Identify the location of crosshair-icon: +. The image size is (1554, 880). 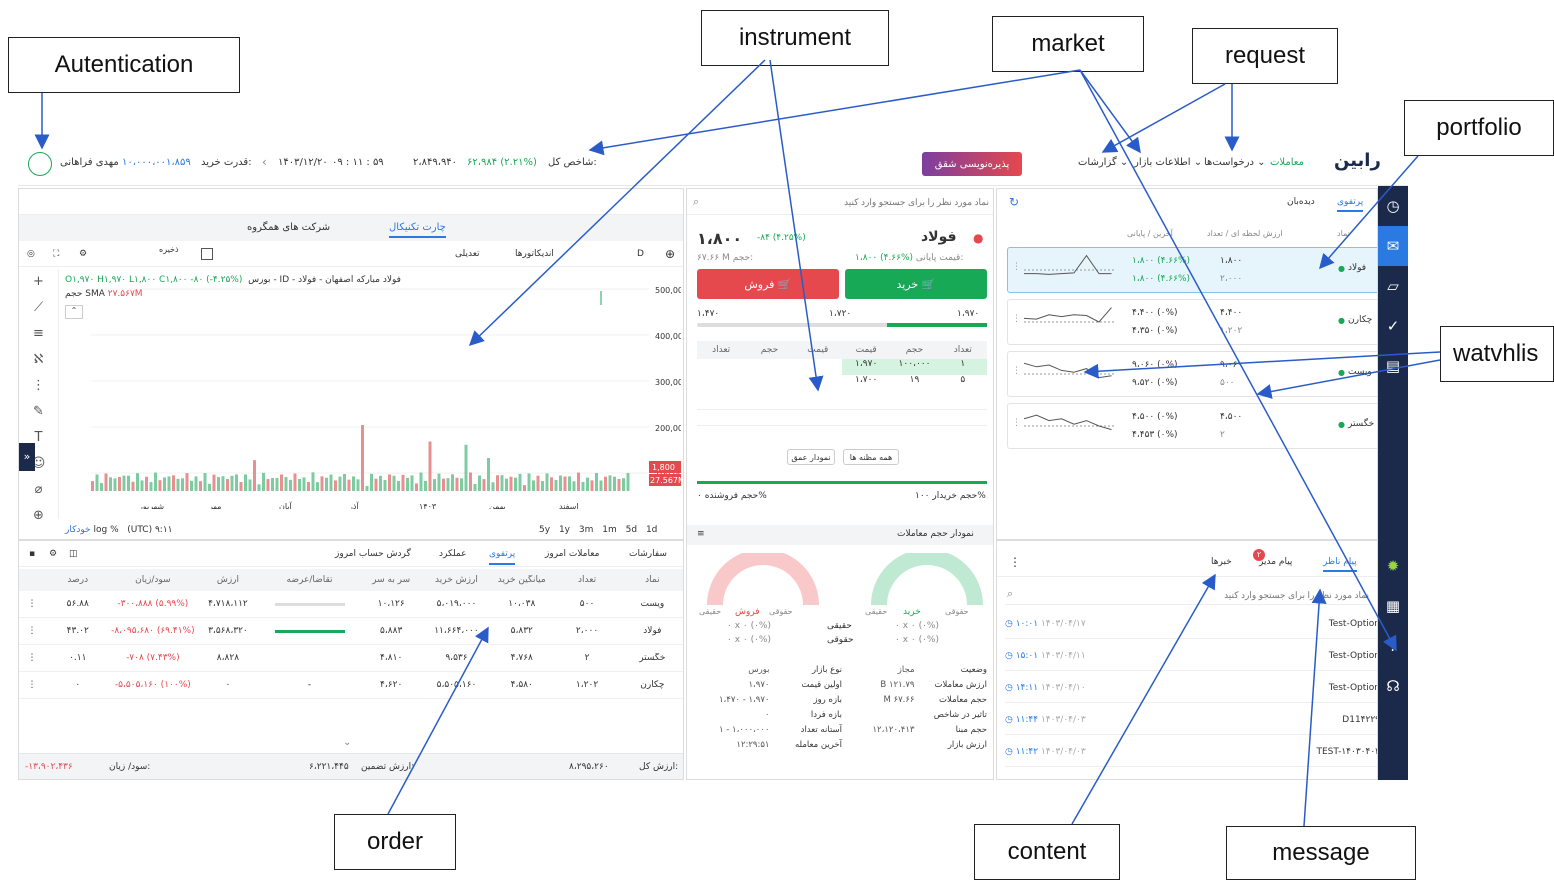
(38, 282).